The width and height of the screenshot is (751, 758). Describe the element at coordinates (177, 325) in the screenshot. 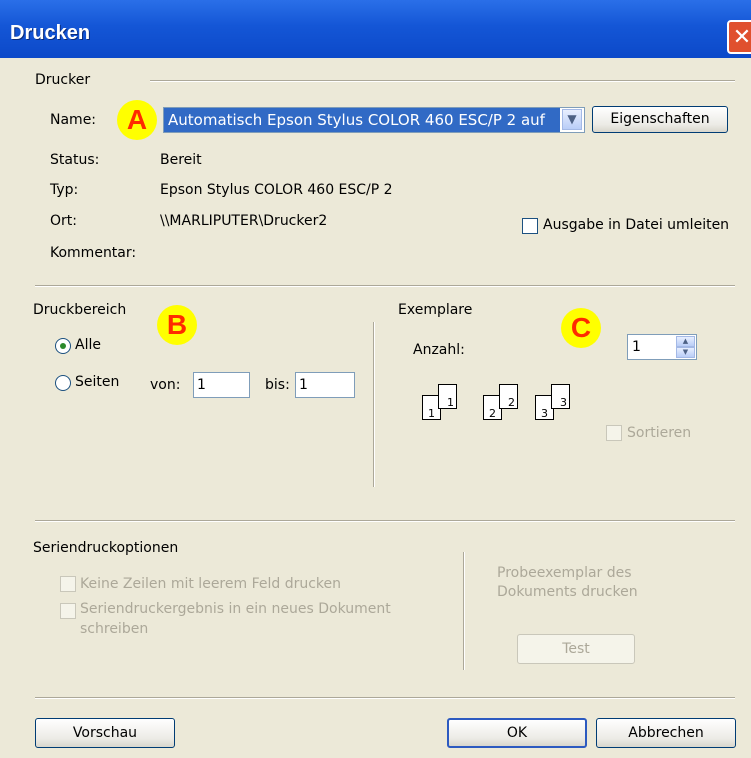

I see `annotation-badge-b: B` at that location.